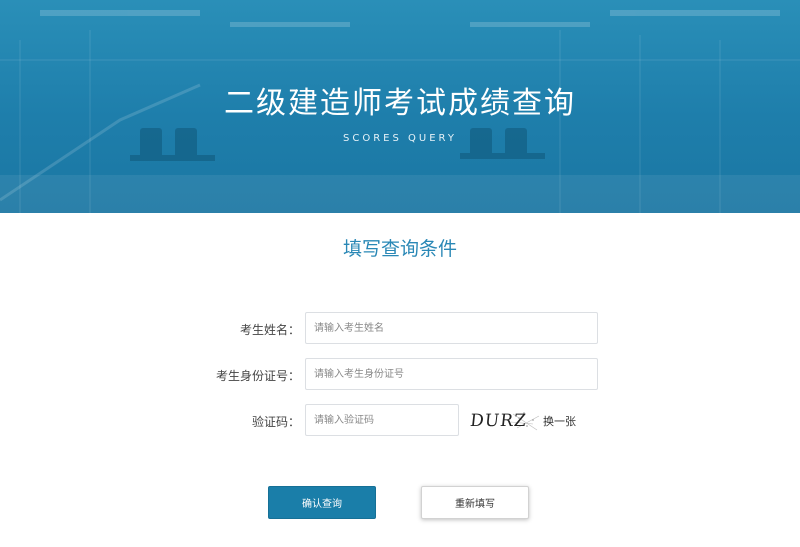 This screenshot has height=547, width=800. Describe the element at coordinates (275, 422) in the screenshot. I see `captcha-label: 验证码：` at that location.